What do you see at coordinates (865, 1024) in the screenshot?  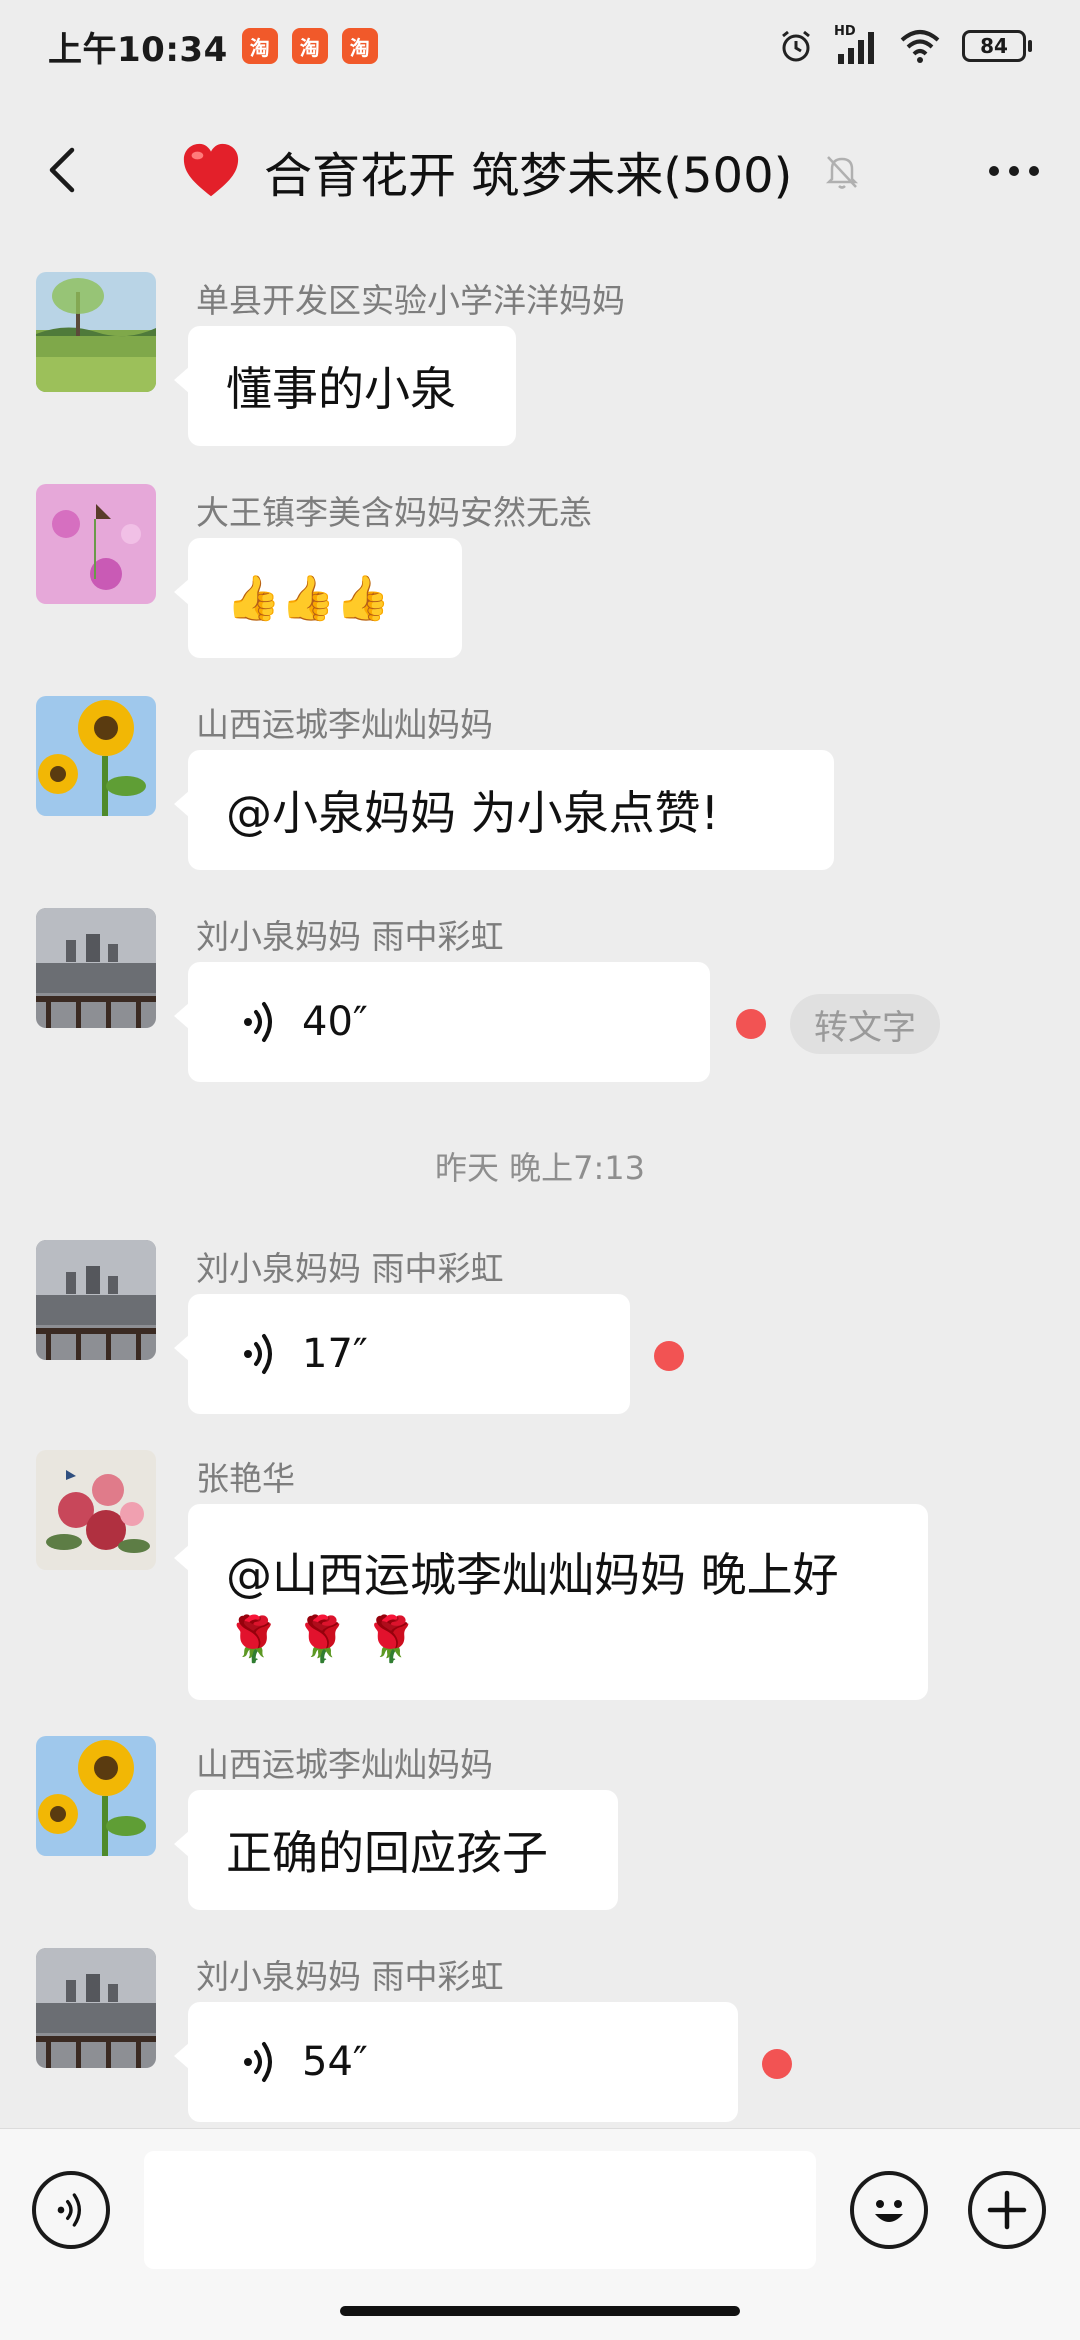 I see `convert-to-text-button: 转文字` at bounding box center [865, 1024].